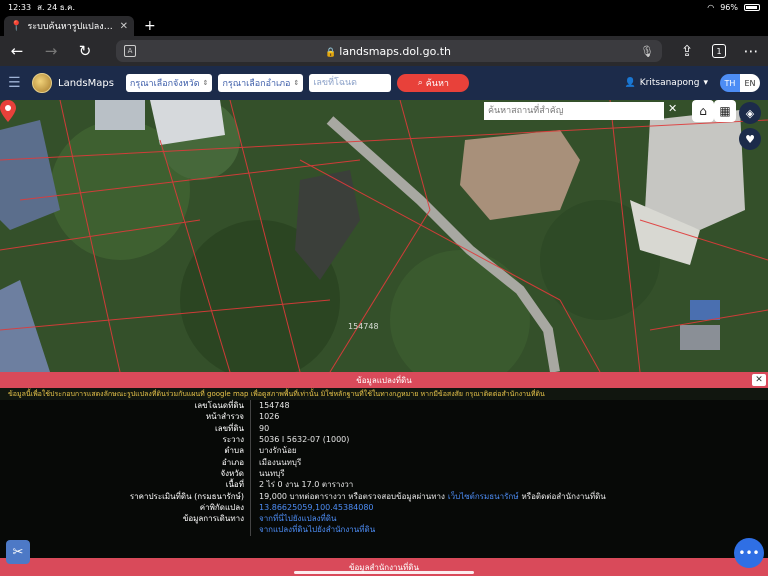  I want to click on hamburger-icon: ☰, so click(17, 83).